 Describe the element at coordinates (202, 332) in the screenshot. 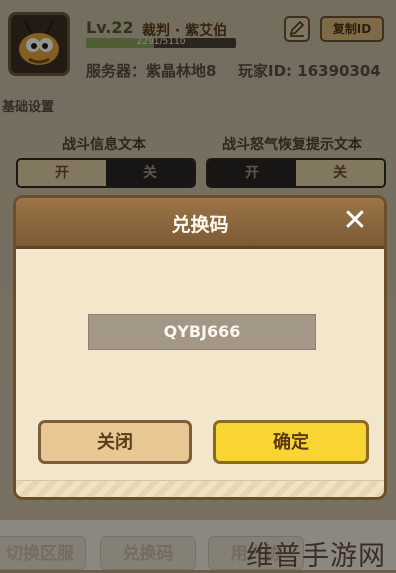

I see `redeem-code-input: QYBJ666` at that location.